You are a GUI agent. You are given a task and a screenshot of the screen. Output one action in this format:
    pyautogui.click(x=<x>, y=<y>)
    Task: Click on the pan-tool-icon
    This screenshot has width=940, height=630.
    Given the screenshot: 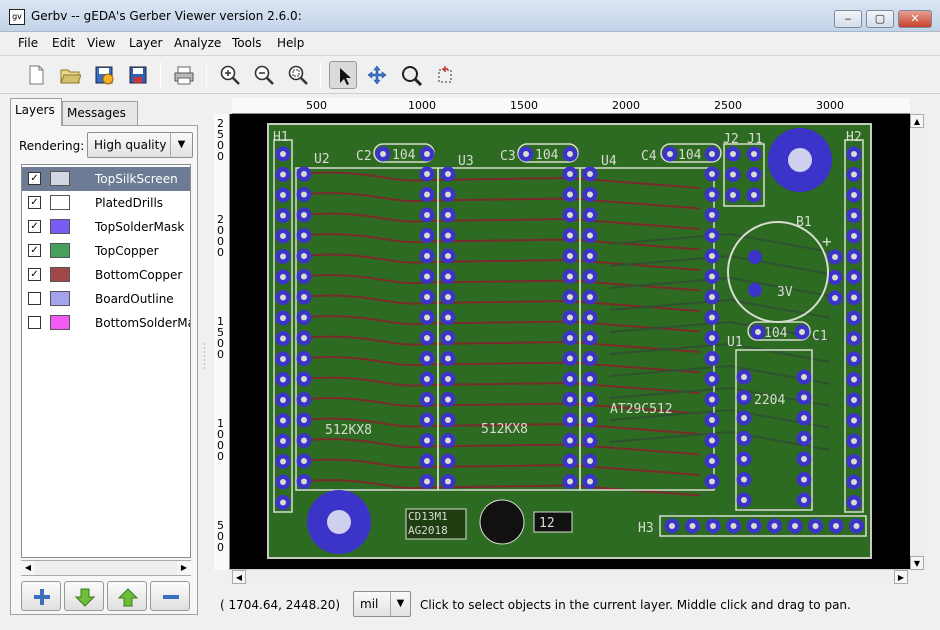 What is the action you would take?
    pyautogui.click(x=377, y=75)
    